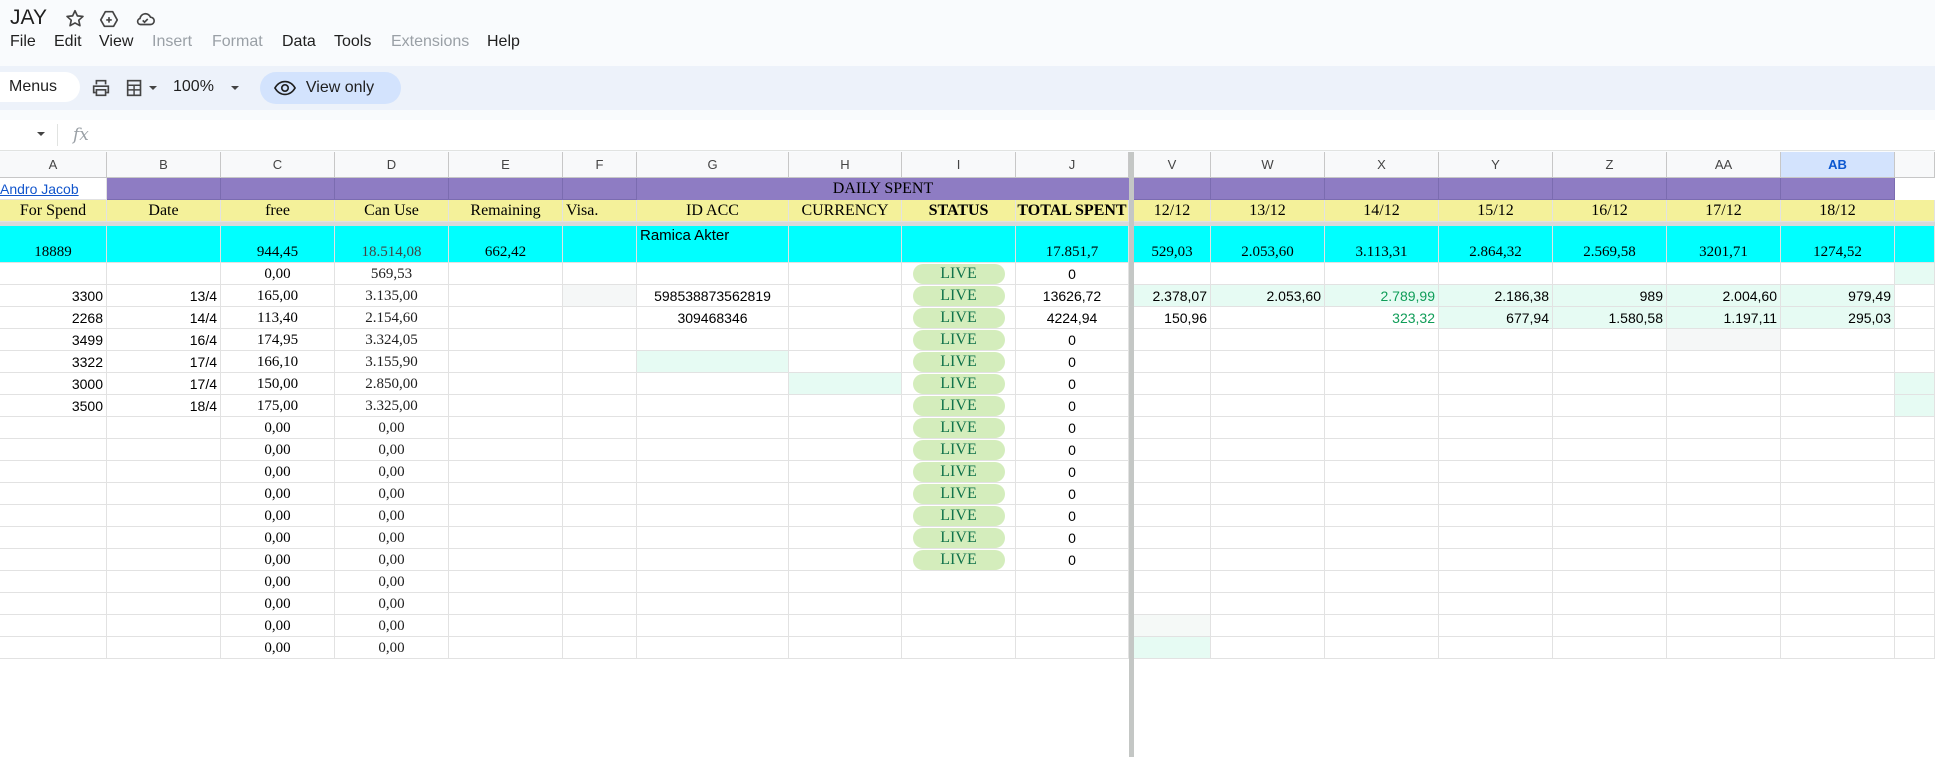  I want to click on column-header-i: I, so click(959, 165).